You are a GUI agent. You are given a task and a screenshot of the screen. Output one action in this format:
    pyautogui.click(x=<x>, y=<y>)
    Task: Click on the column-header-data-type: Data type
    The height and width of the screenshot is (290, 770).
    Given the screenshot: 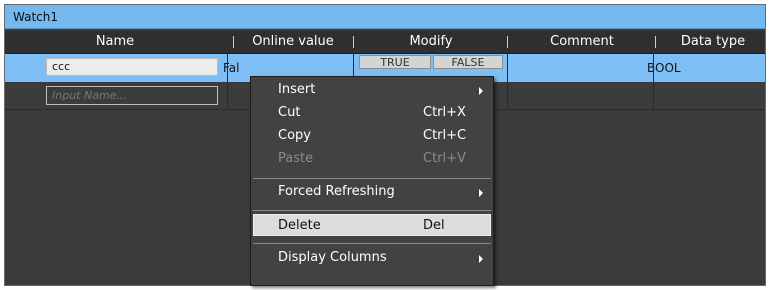 What is the action you would take?
    pyautogui.click(x=713, y=42)
    